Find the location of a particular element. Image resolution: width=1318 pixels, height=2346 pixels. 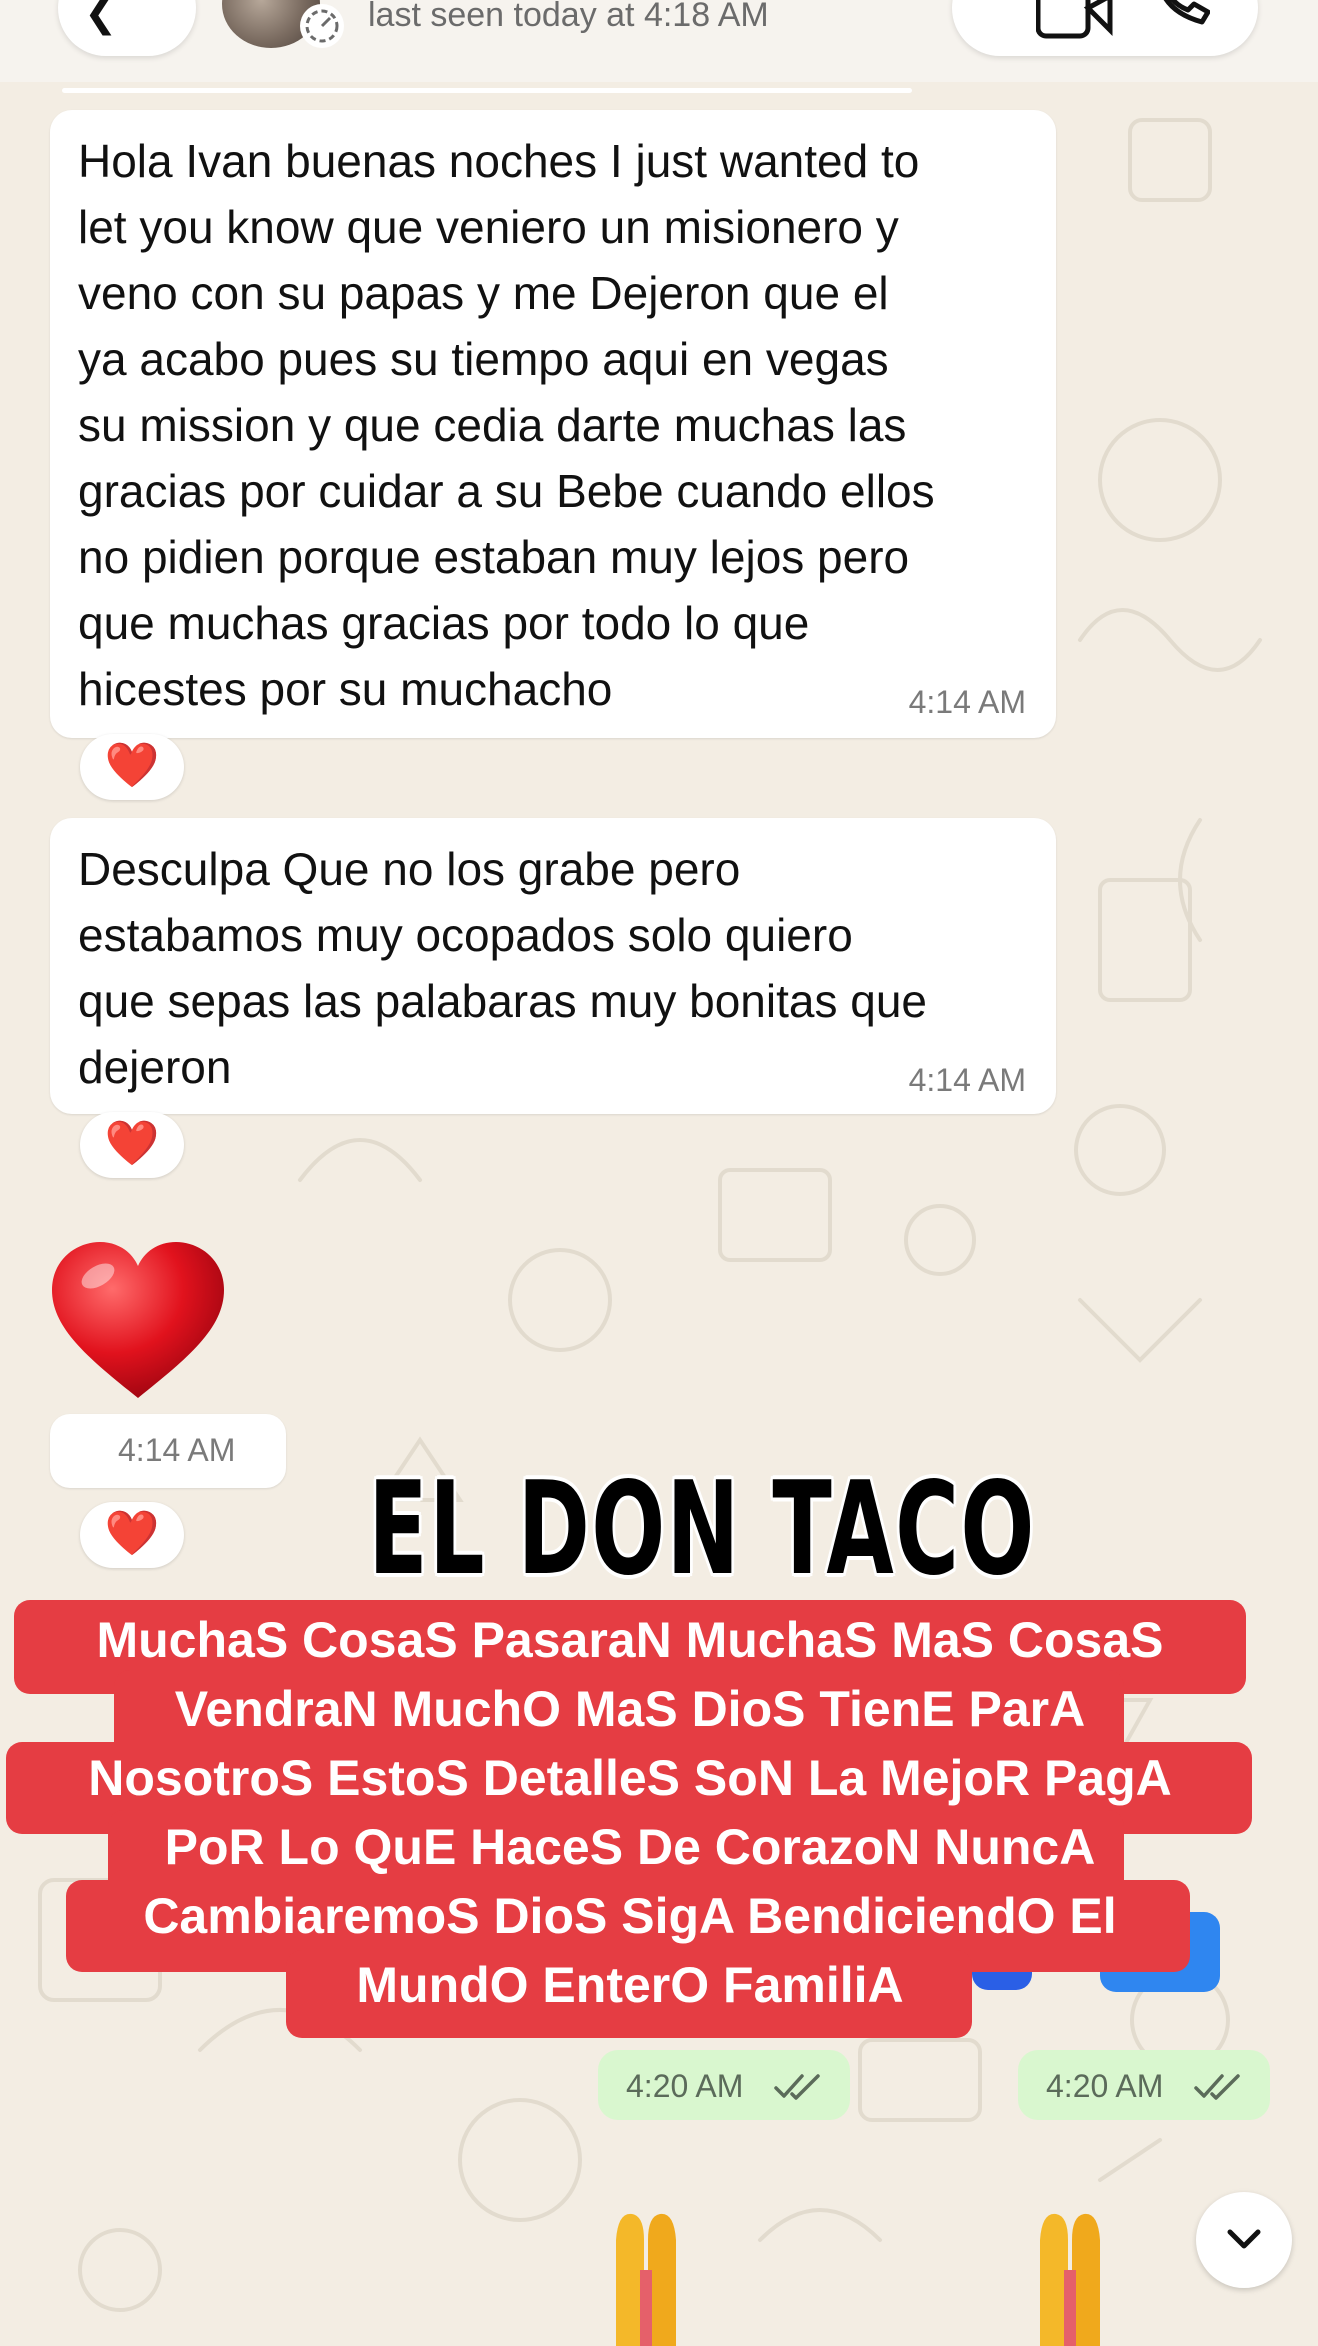

chevron-down-icon is located at coordinates (1244, 2239).